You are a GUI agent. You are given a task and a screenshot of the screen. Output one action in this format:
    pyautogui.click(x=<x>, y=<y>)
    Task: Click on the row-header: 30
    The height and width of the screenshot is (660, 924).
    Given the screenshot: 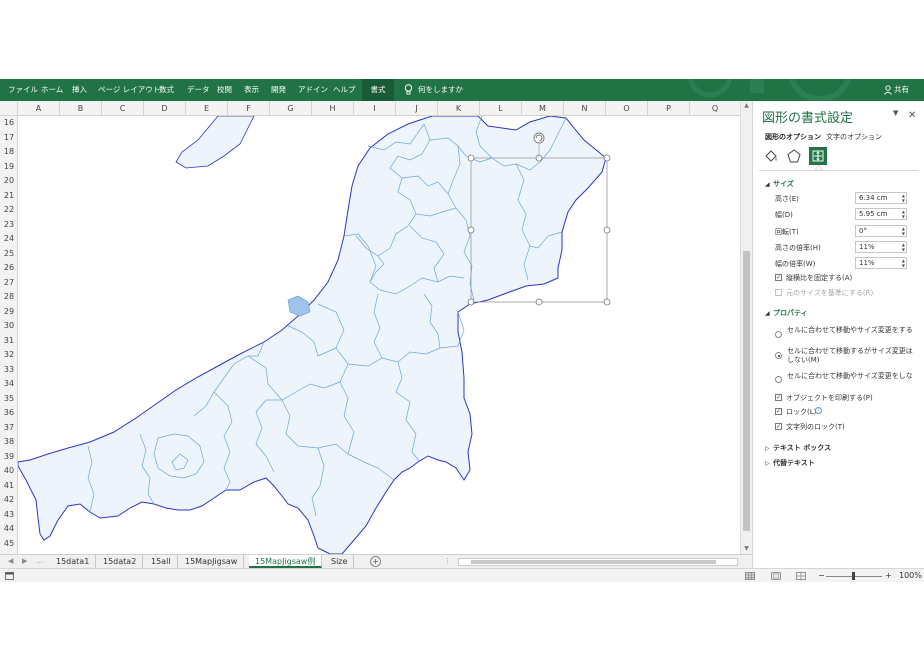 What is the action you would take?
    pyautogui.click(x=8, y=326)
    